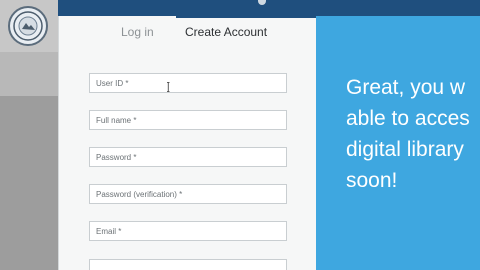  I want to click on logo-area, so click(29, 26).